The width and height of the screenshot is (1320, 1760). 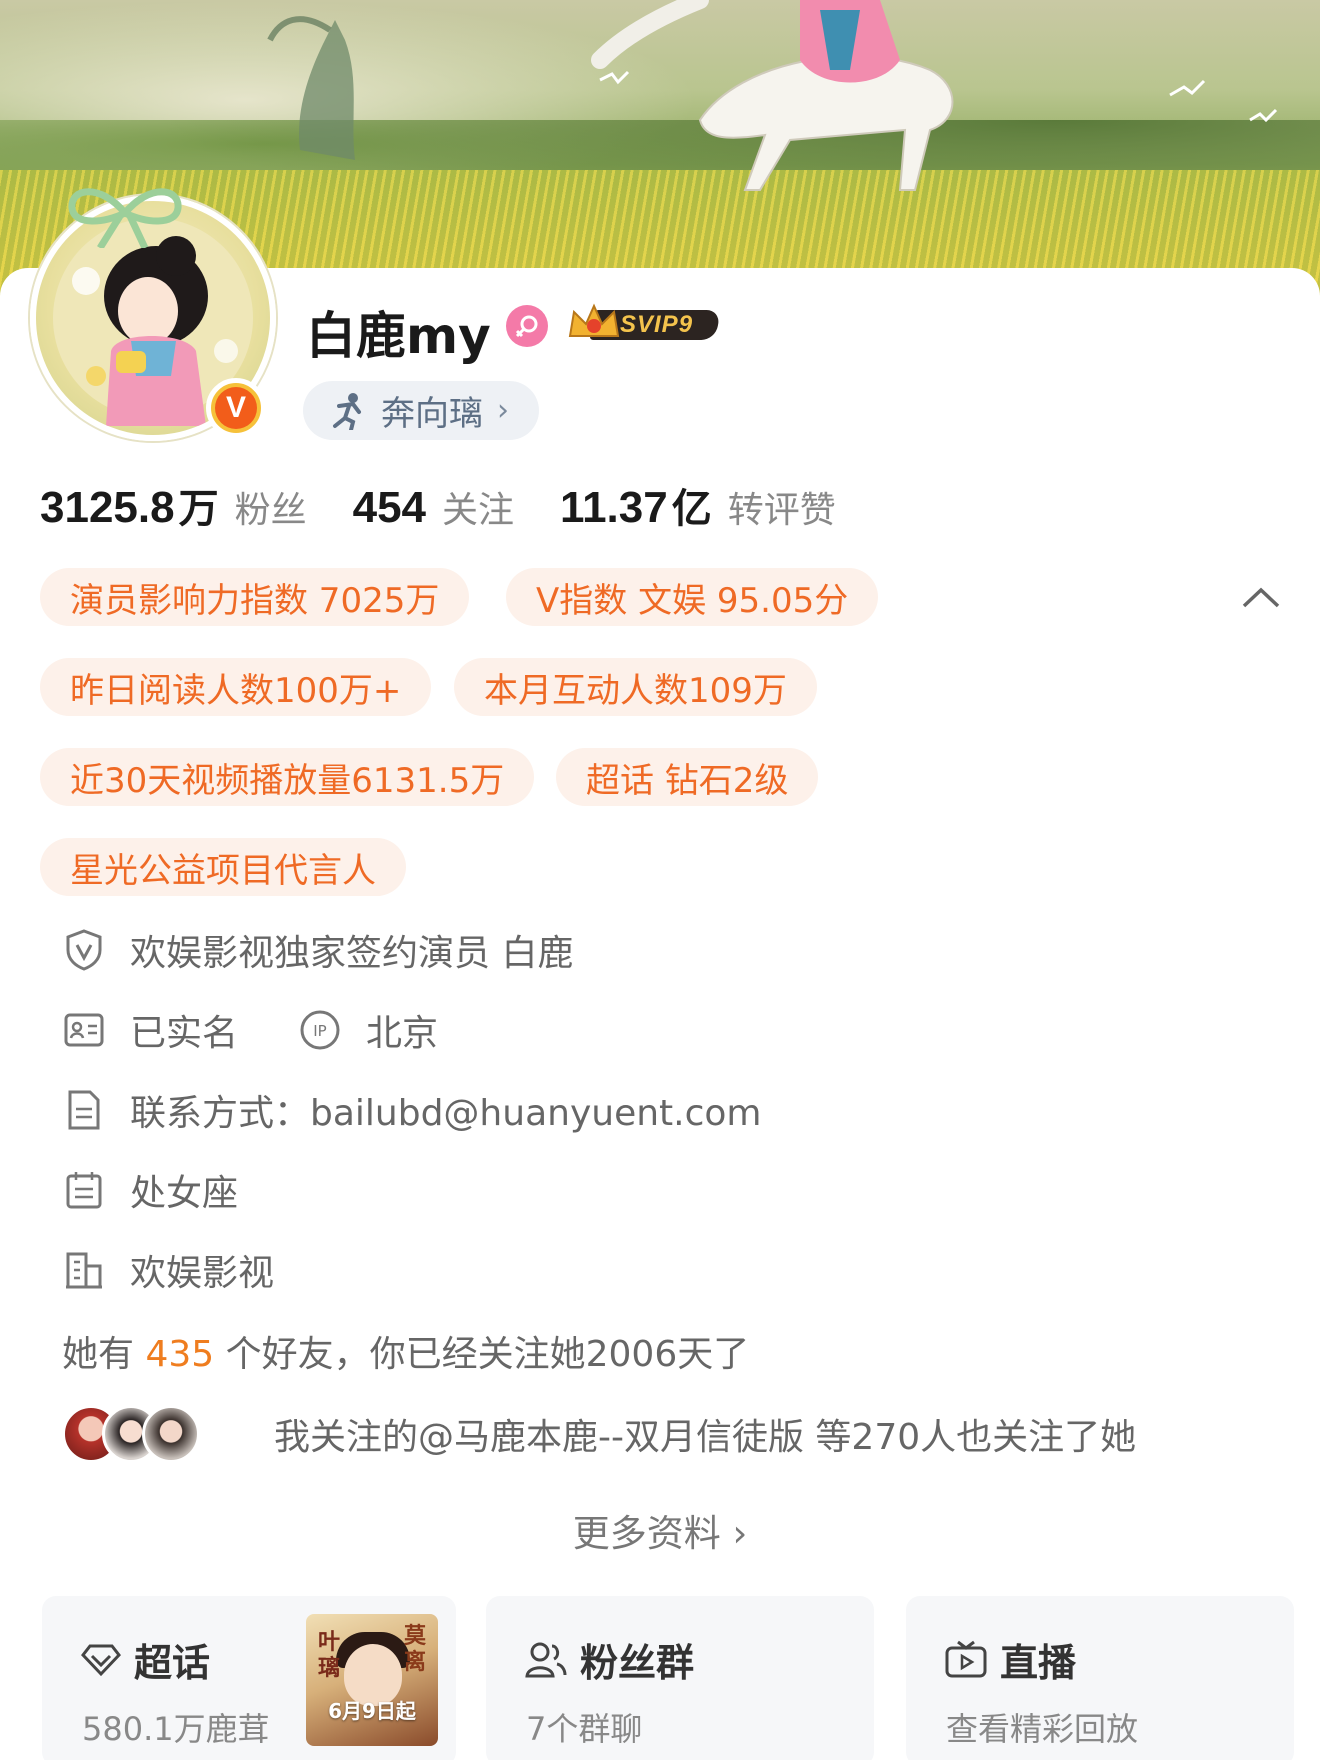 I want to click on friends-prefix: 她有, so click(x=104, y=1354).